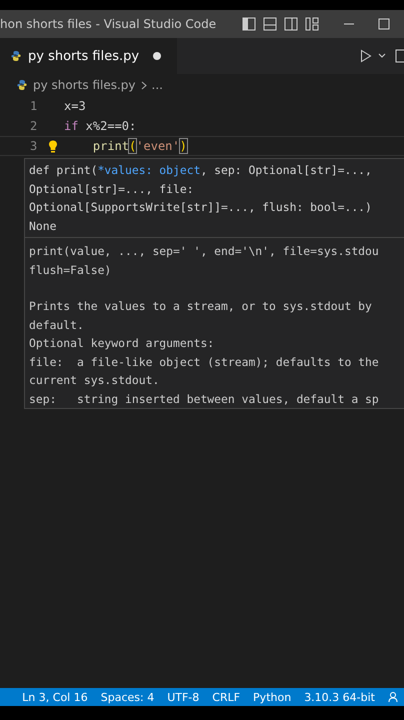 The width and height of the screenshot is (404, 720). What do you see at coordinates (57, 325) in the screenshot?
I see `doc-line: default.` at bounding box center [57, 325].